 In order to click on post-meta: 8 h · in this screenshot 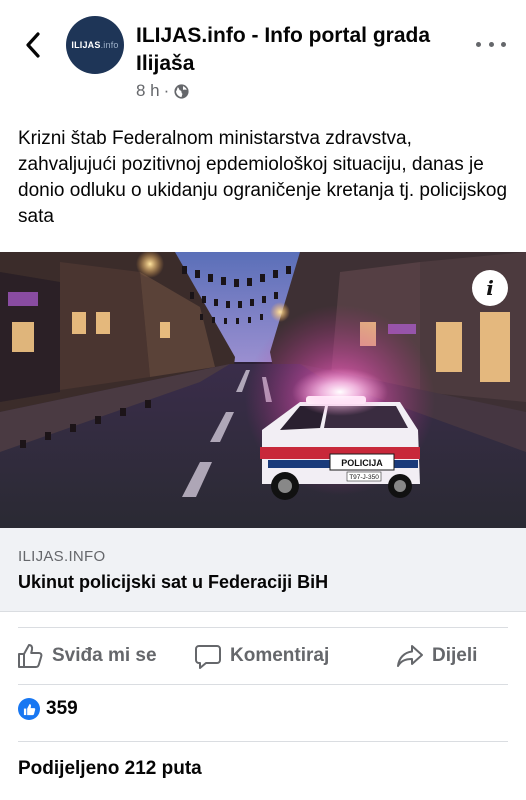, I will do `click(163, 91)`.